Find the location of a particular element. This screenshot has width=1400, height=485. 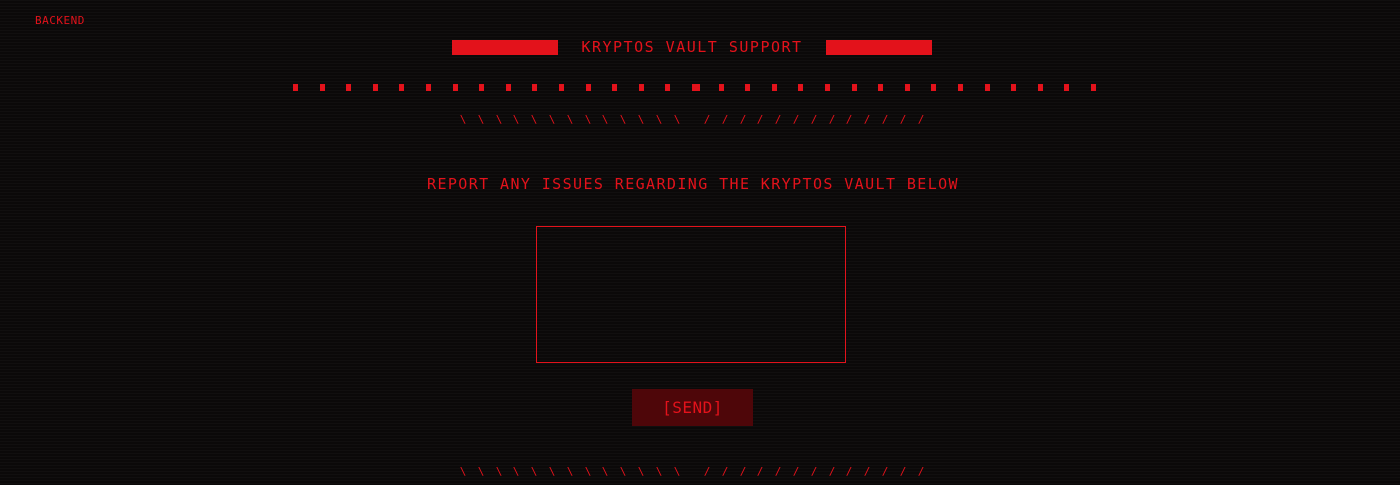

title-bar: KRYPTOS VAULT SUPPORT is located at coordinates (692, 47).